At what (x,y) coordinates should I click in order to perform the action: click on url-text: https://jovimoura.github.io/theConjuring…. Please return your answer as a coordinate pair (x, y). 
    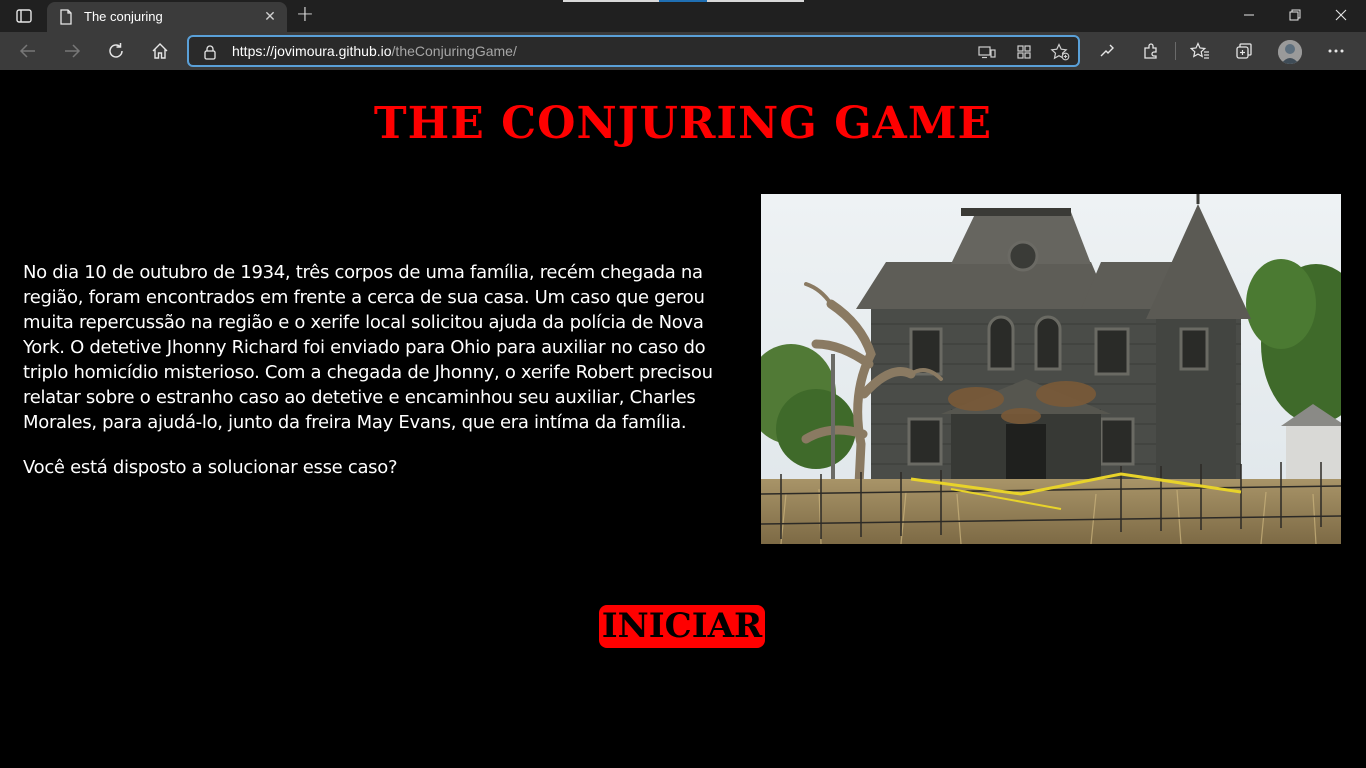
    Looking at the image, I should click on (374, 51).